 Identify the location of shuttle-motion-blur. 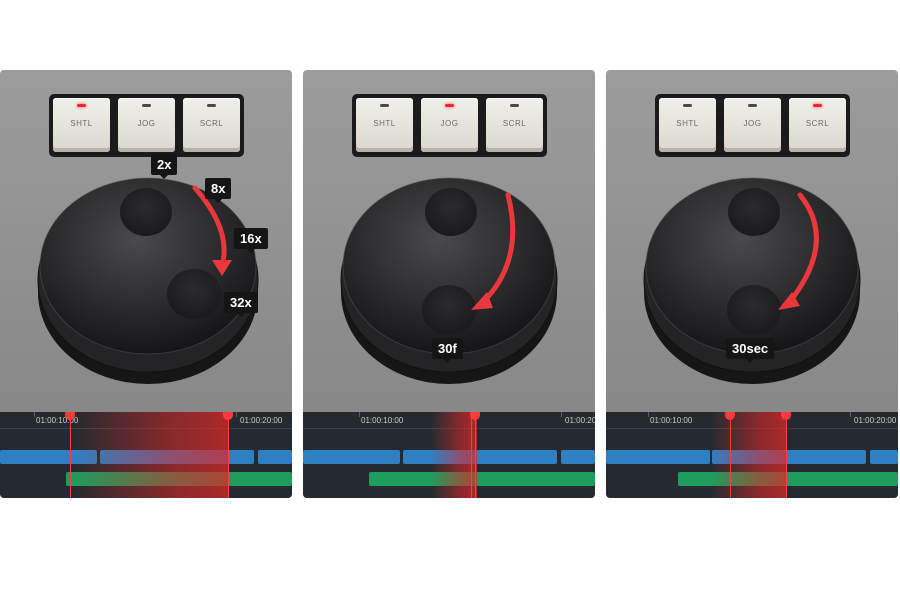
(150, 455).